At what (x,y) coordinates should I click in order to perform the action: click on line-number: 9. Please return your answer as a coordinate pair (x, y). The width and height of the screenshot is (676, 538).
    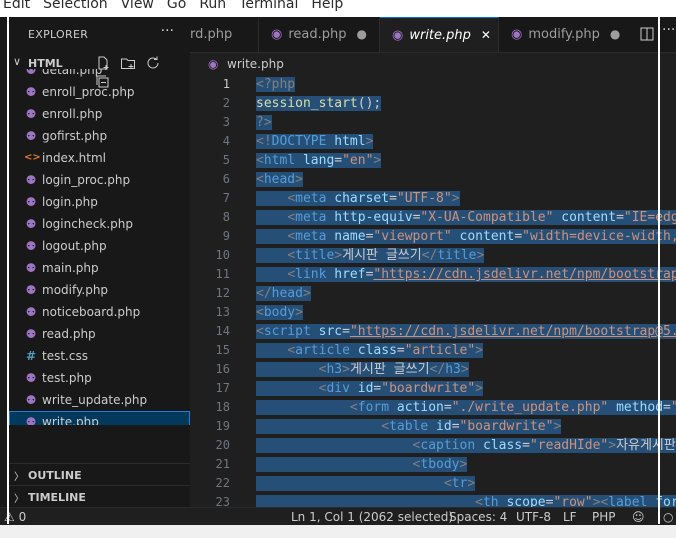
    Looking at the image, I should click on (226, 236).